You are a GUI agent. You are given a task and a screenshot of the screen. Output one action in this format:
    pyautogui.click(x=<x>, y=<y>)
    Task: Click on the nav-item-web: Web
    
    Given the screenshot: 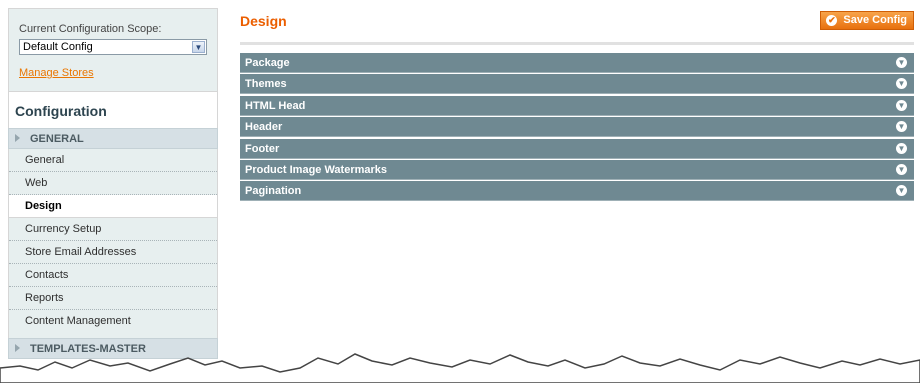 What is the action you would take?
    pyautogui.click(x=113, y=183)
    